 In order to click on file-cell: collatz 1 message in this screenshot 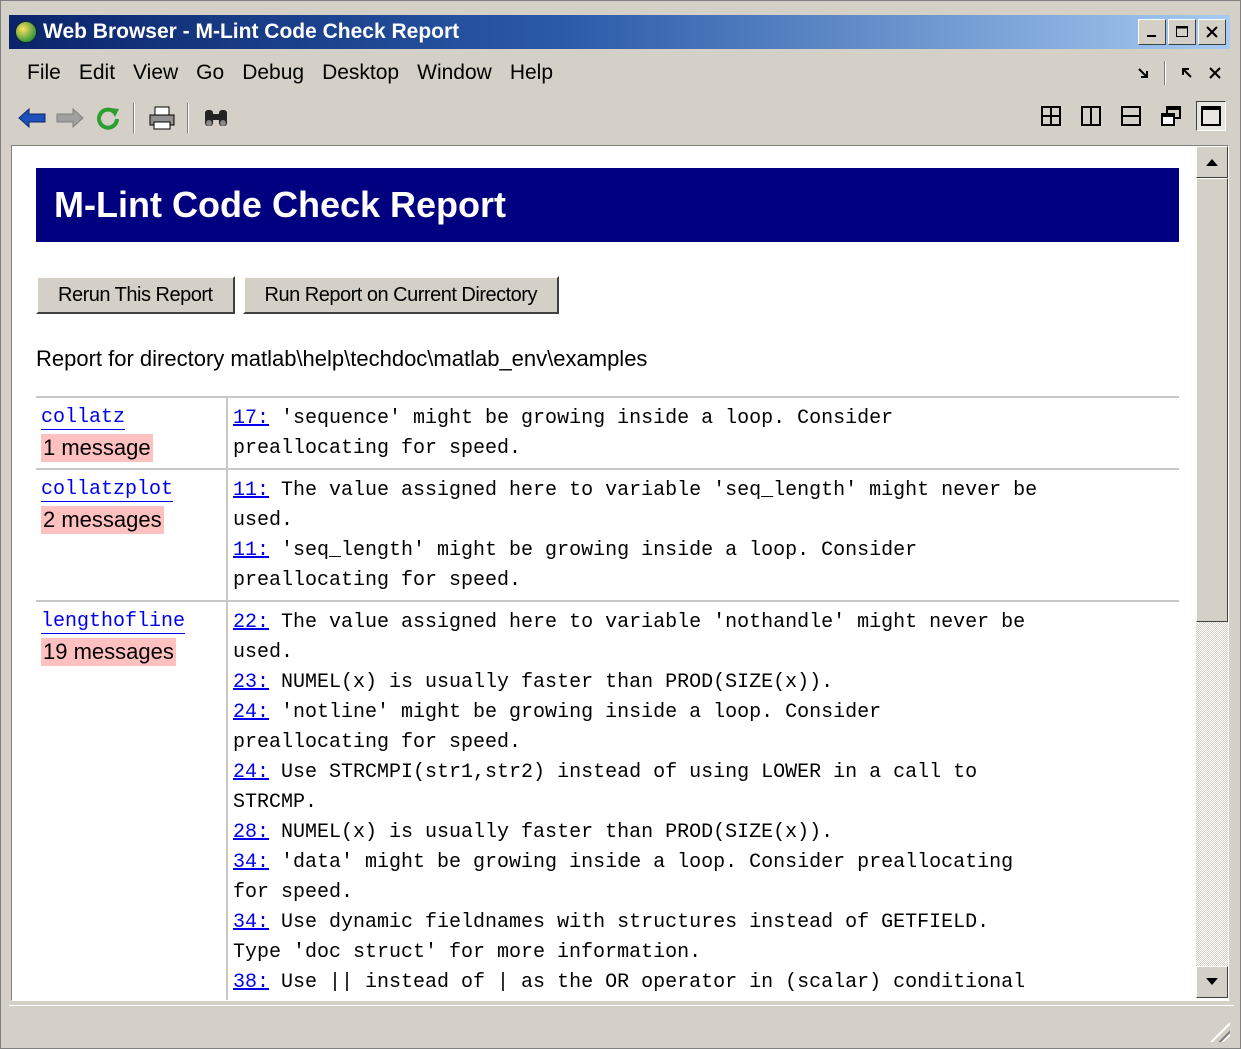, I will do `click(132, 432)`.